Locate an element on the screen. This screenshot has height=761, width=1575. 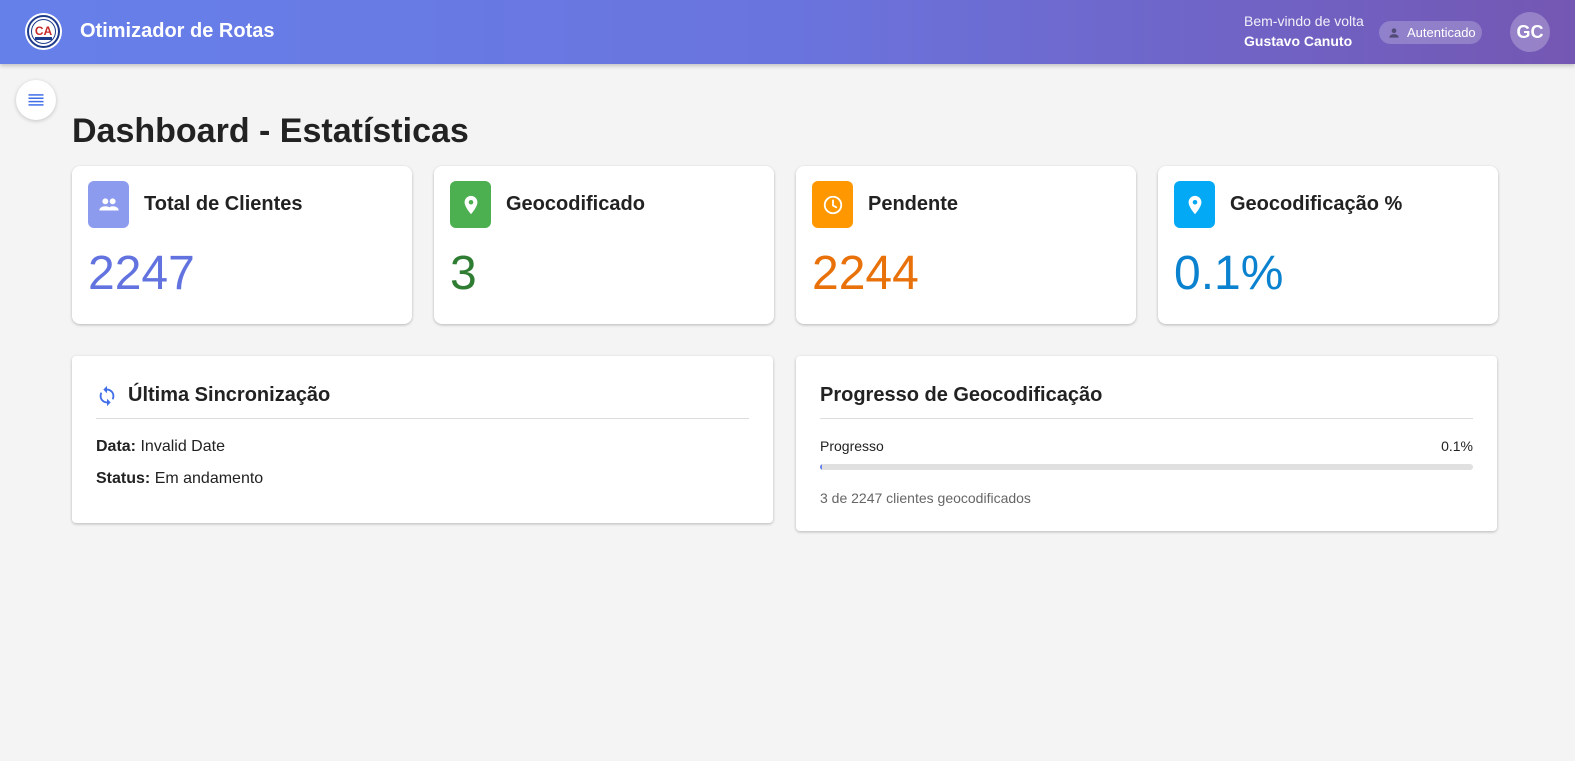
map-pin-icon is located at coordinates (470, 204).